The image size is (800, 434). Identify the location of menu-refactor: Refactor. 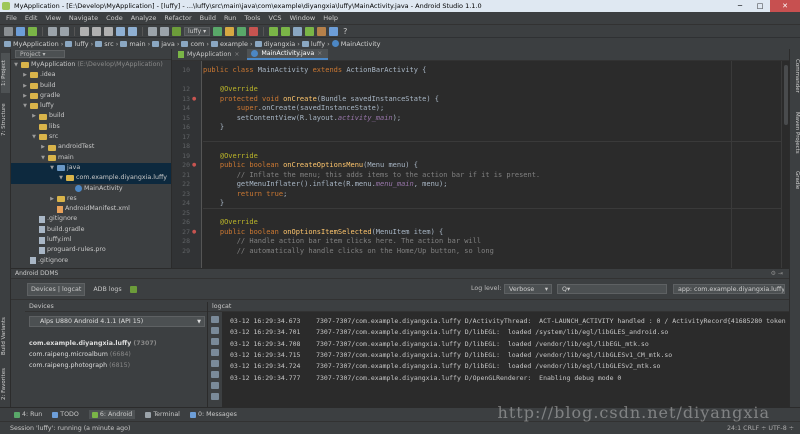
(177, 18).